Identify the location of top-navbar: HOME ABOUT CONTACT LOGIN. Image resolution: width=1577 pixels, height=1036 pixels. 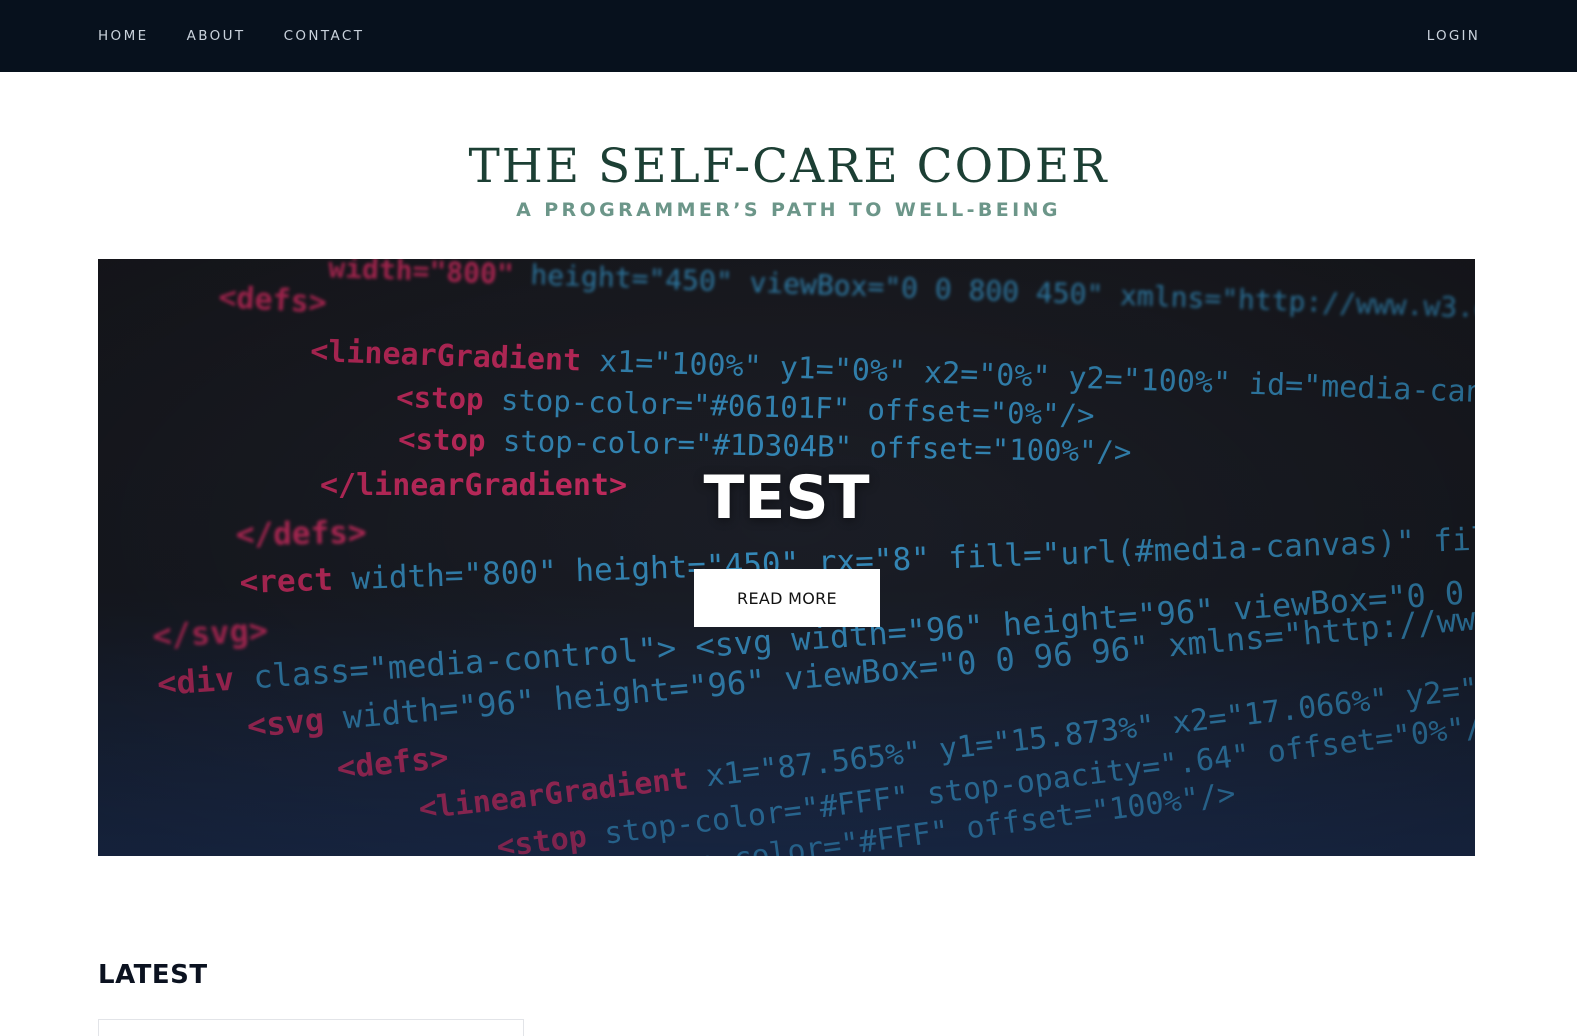
(788, 36).